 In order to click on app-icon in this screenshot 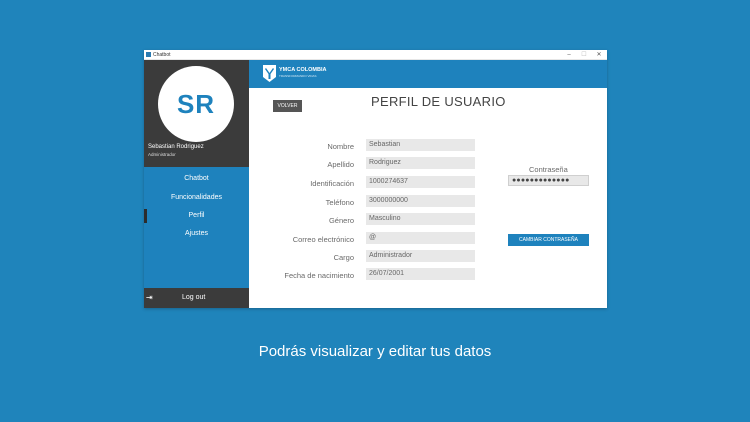, I will do `click(148, 54)`.